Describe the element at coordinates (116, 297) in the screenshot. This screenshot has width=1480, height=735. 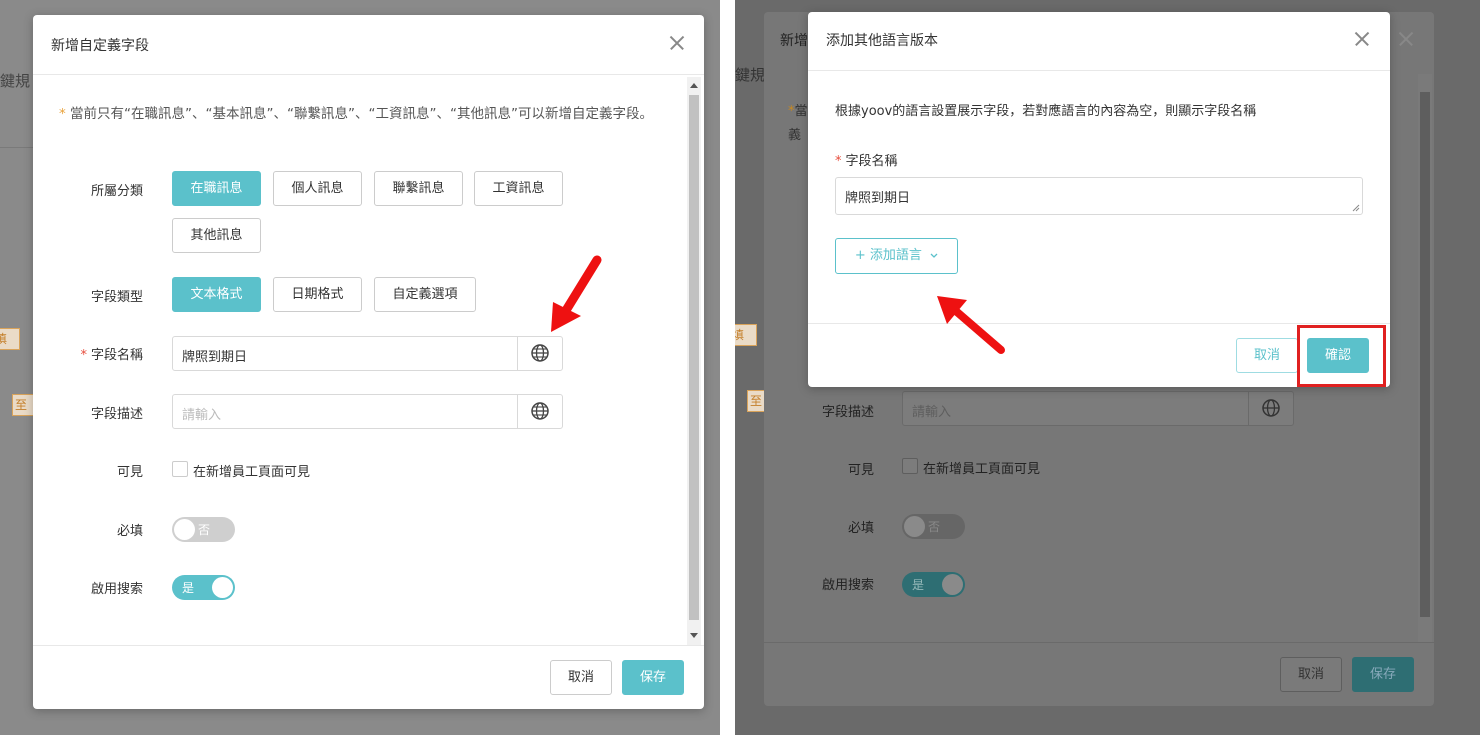
I see `field-type-label: 字段類型` at that location.